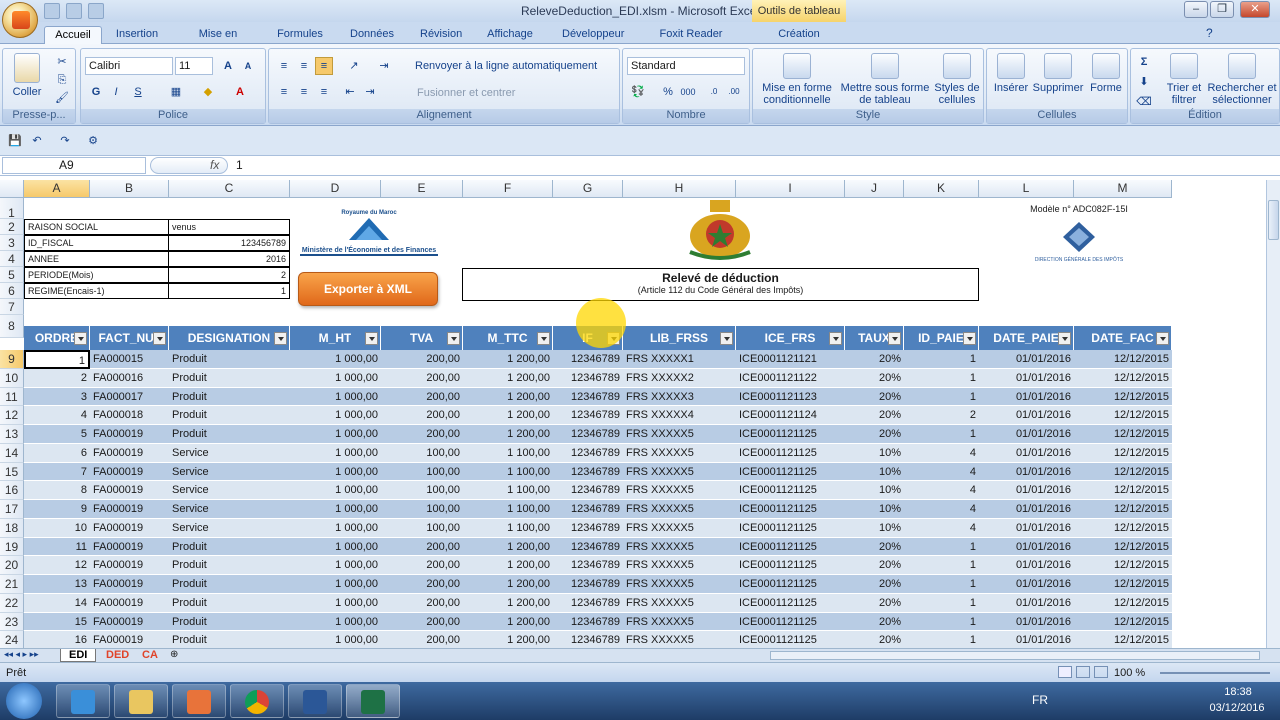  I want to click on tab-insertion: Insertion, so click(137, 35).